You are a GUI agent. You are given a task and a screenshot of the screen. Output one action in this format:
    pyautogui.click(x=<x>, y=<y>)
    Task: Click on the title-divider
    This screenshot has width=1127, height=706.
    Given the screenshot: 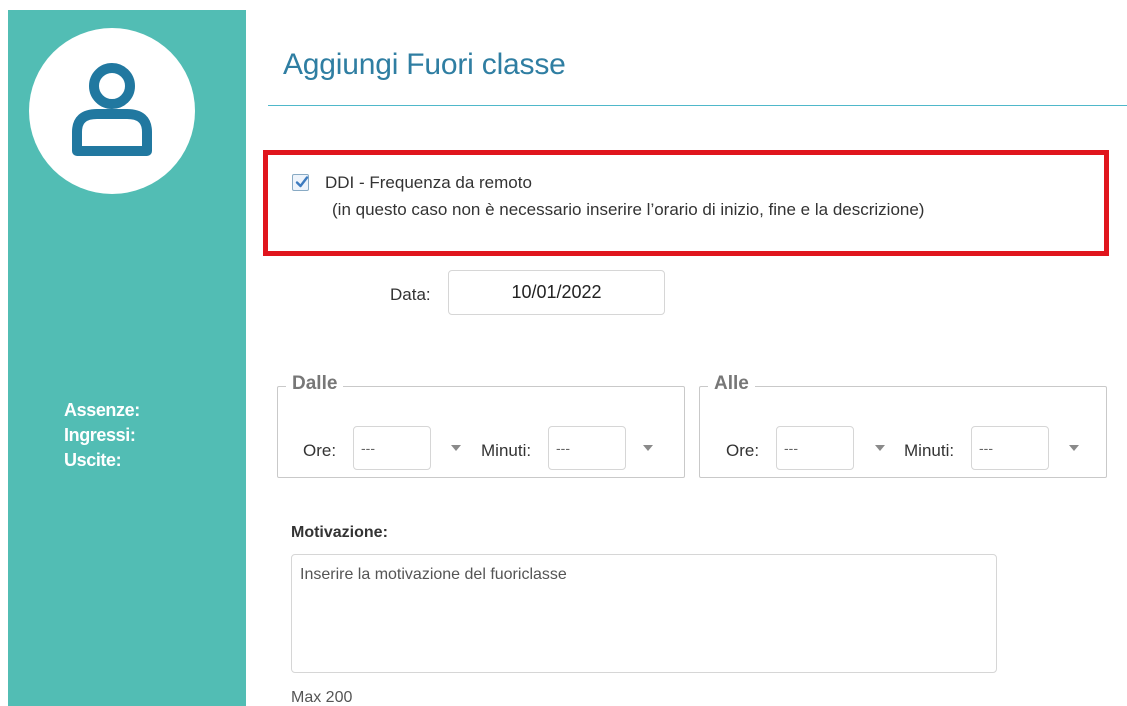 What is the action you would take?
    pyautogui.click(x=697, y=105)
    